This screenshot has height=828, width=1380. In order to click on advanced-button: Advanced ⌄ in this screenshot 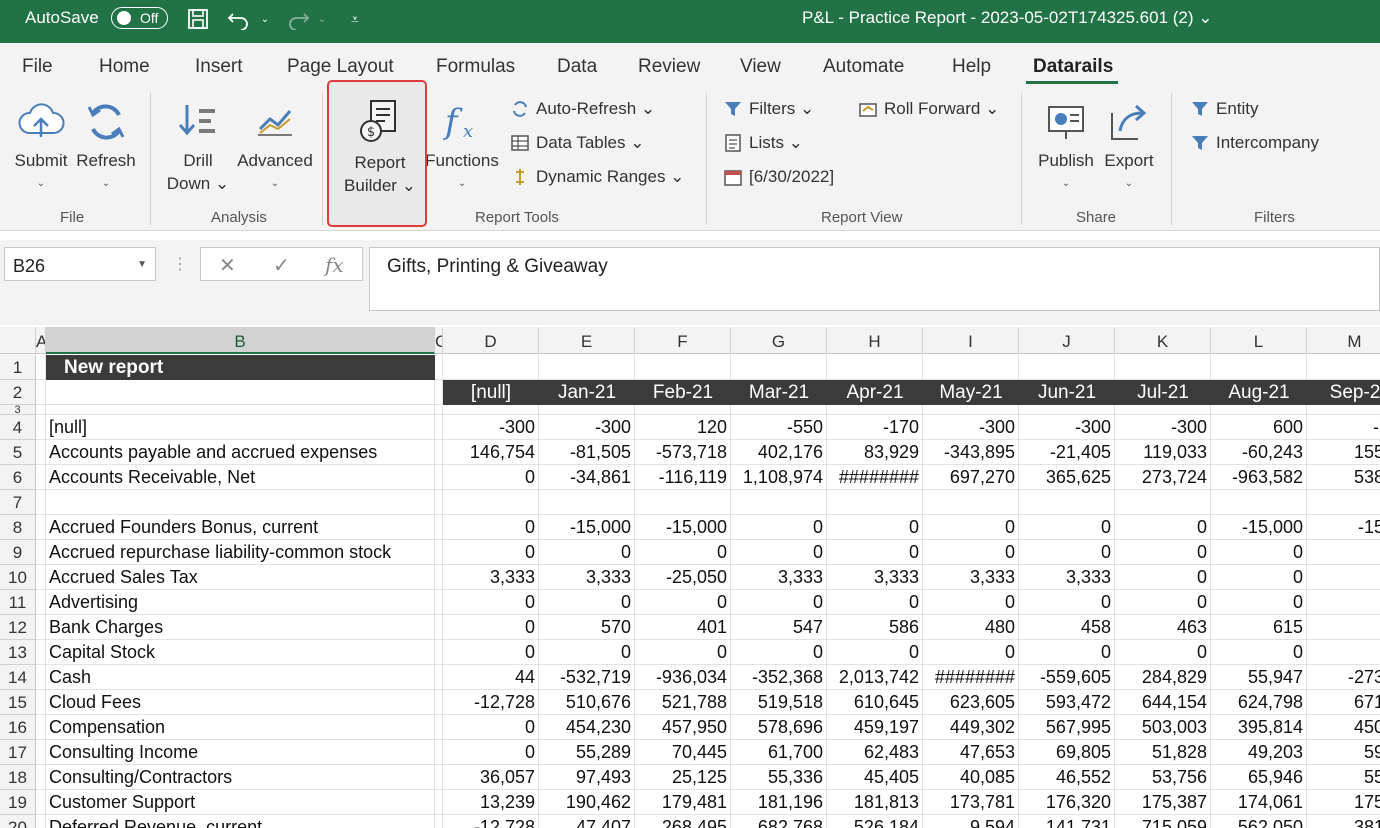, I will do `click(275, 147)`.